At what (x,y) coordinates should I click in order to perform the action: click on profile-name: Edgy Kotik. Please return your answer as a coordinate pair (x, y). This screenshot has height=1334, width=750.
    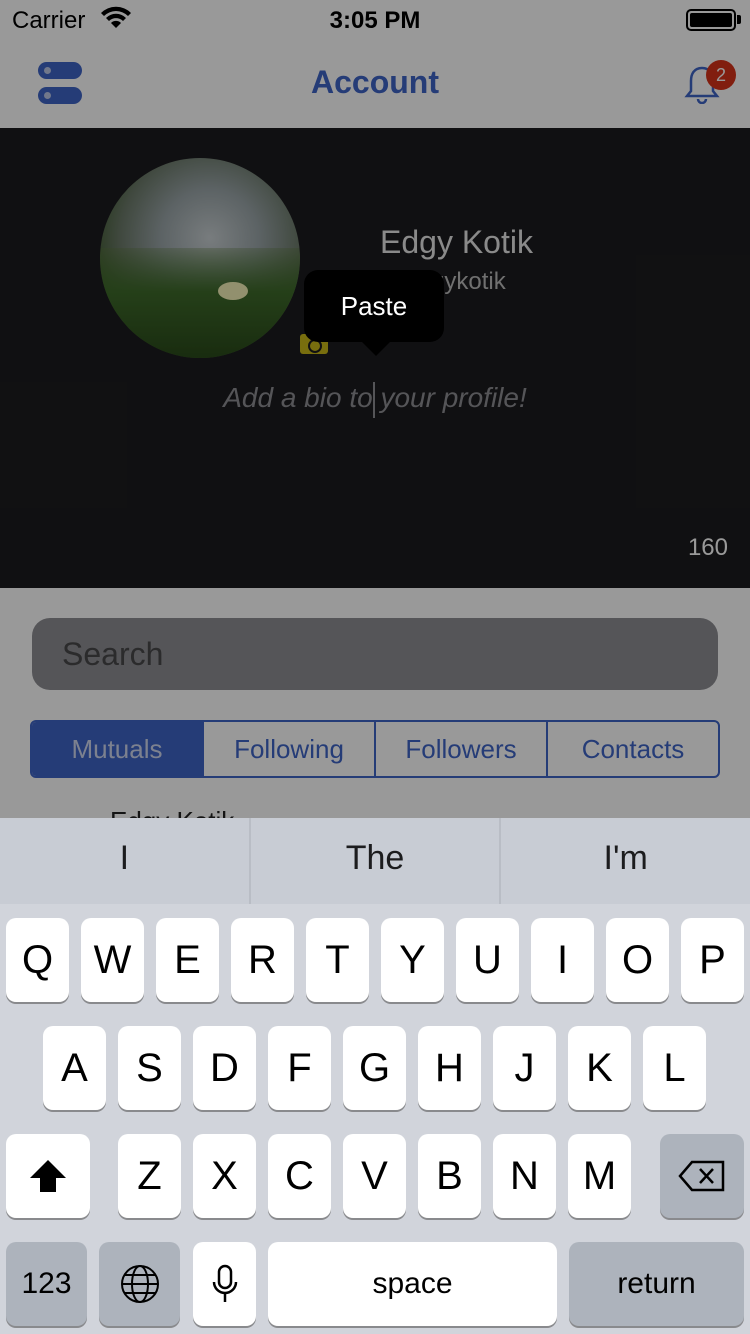
    Looking at the image, I should click on (456, 242).